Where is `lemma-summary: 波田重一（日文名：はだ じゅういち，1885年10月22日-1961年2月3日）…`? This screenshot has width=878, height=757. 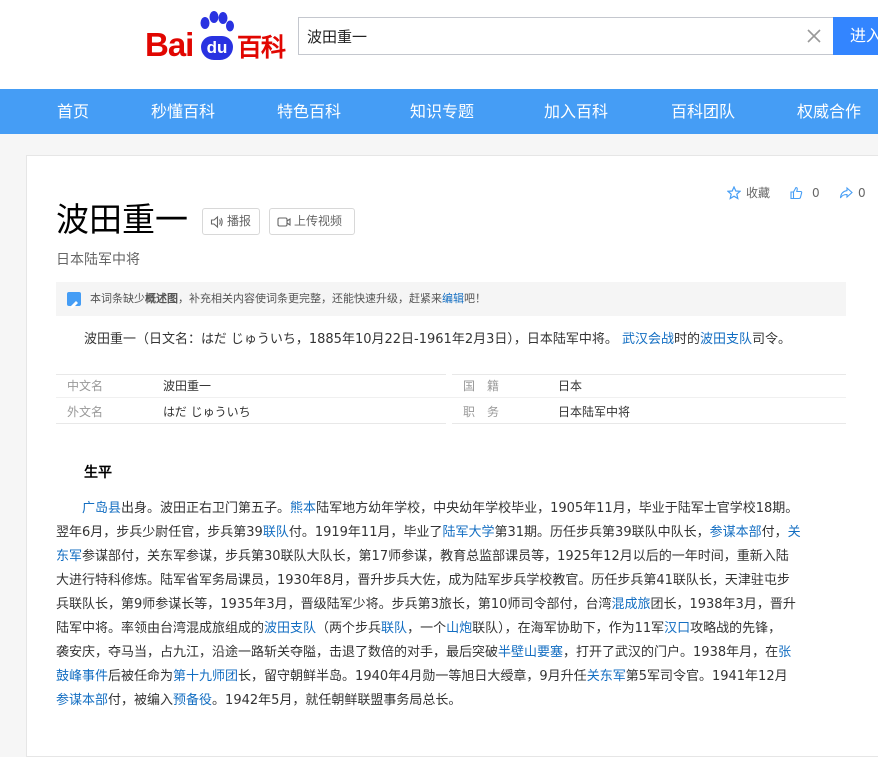
lemma-summary: 波田重一（日文名：はだ じゅういち，1885年10月22日-1961年2月3日）… is located at coordinates (438, 339).